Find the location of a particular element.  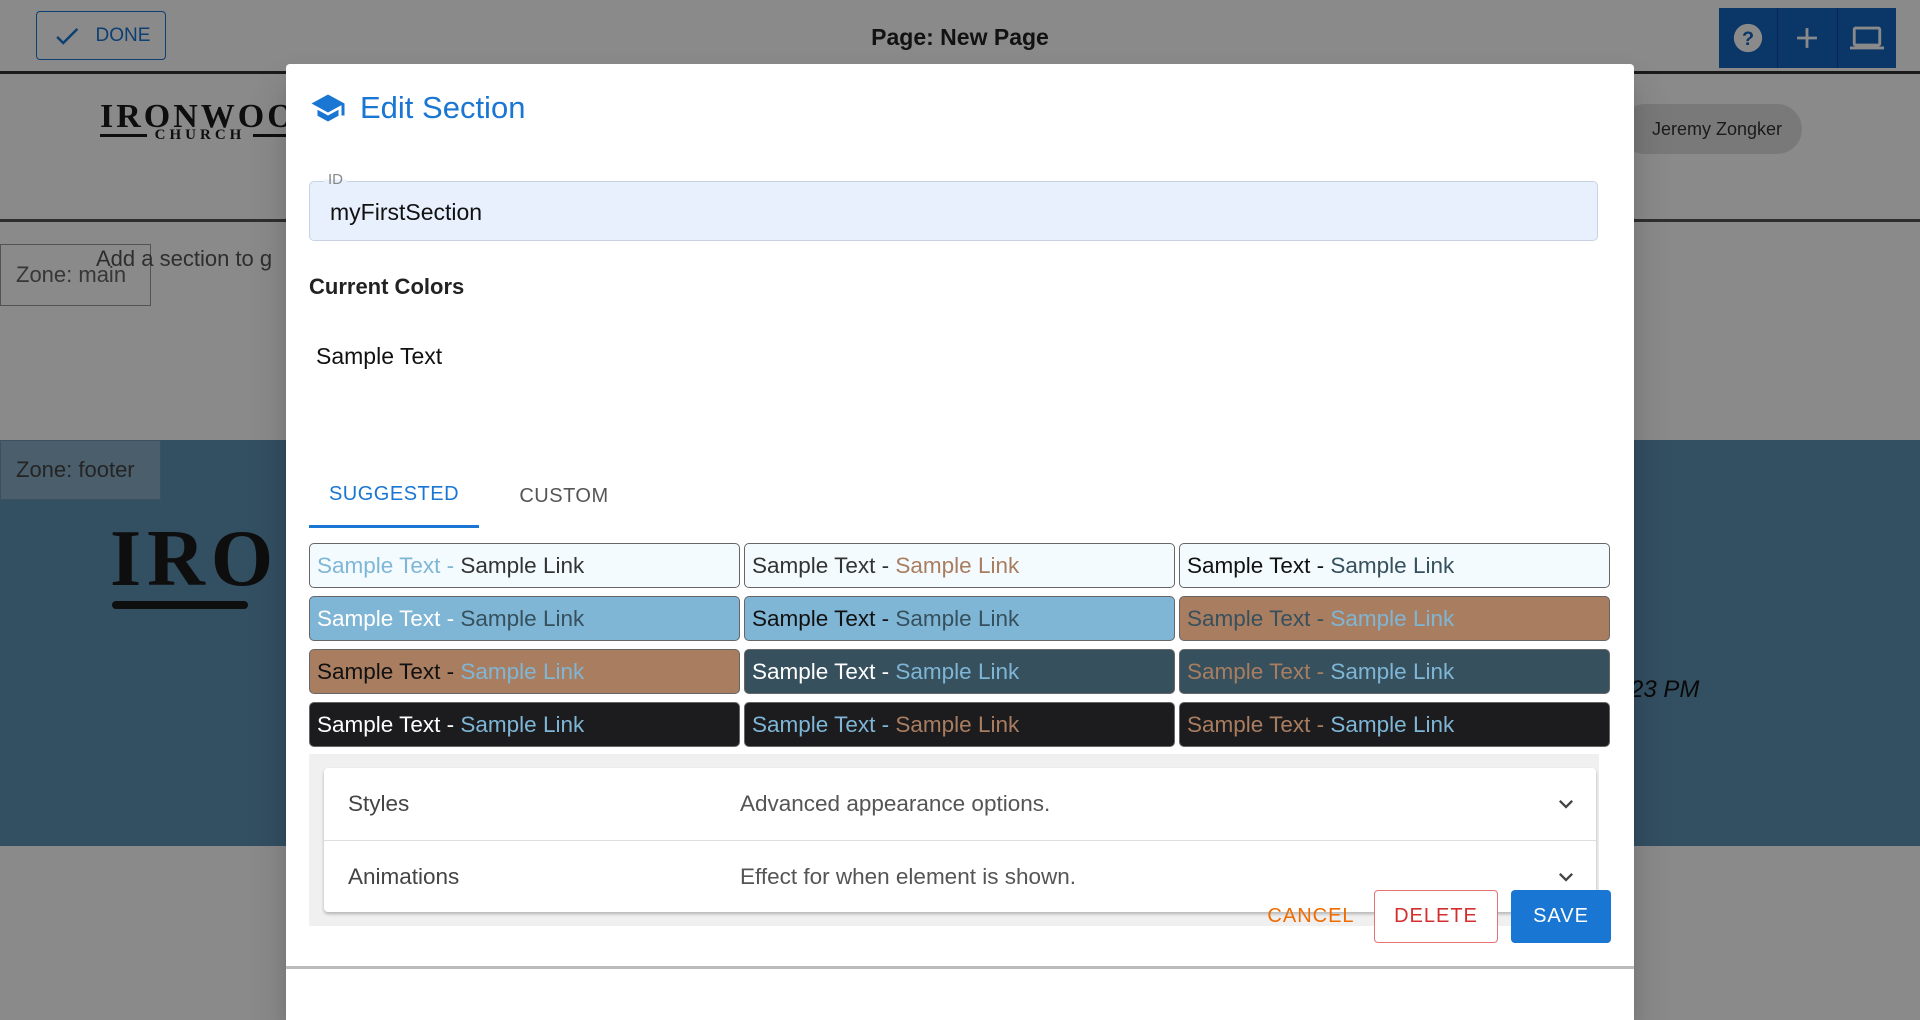

dialog-title: Edit Section is located at coordinates (417, 108).